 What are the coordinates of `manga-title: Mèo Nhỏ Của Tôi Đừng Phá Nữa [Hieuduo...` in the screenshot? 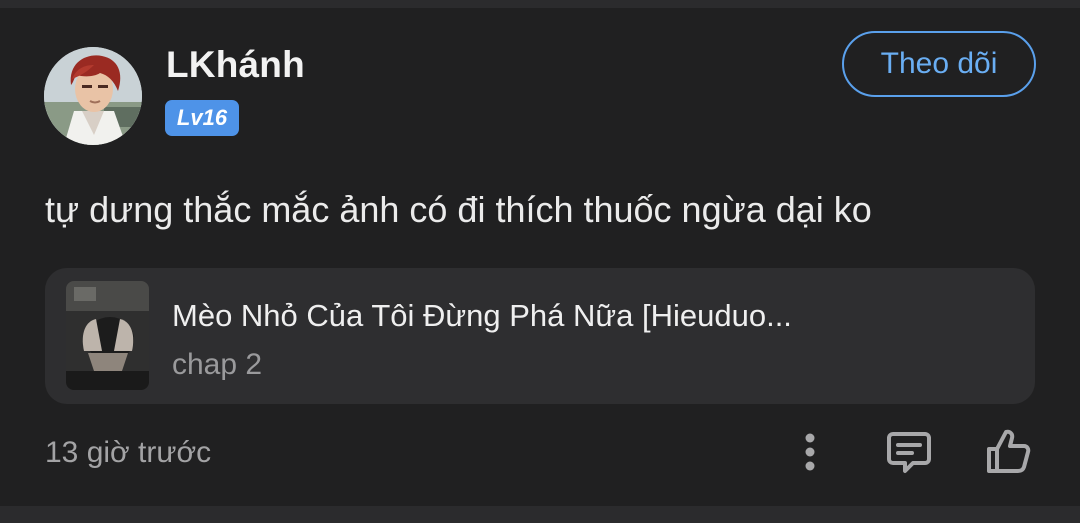 It's located at (482, 315).